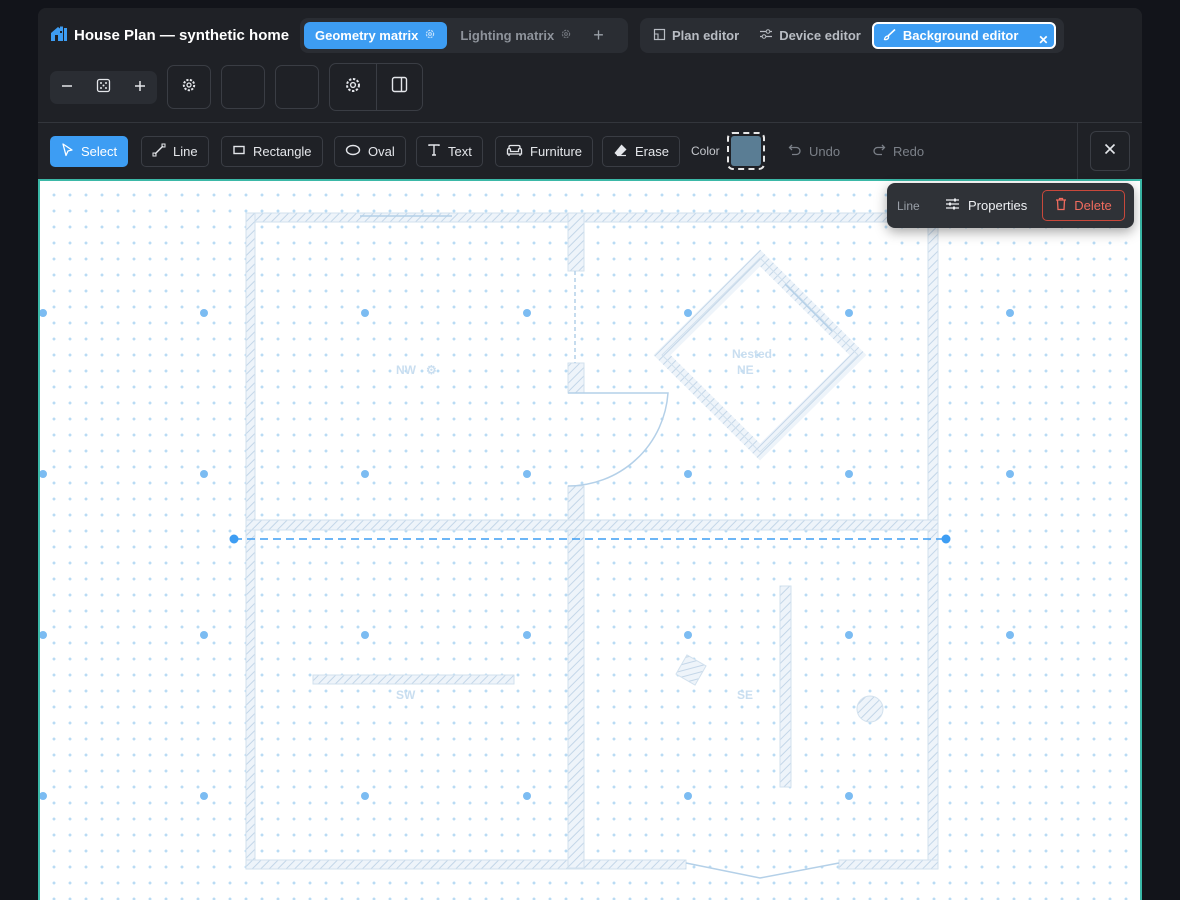  Describe the element at coordinates (652, 151) in the screenshot. I see `tool-label: Erase` at that location.